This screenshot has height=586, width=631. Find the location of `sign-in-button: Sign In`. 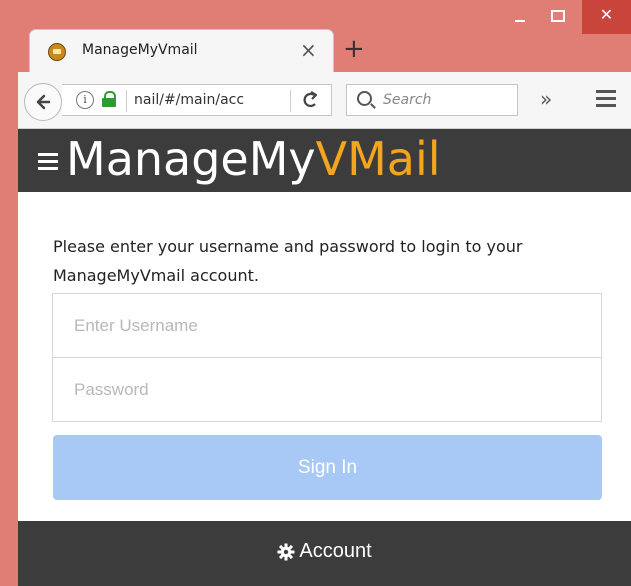

sign-in-button: Sign In is located at coordinates (327, 467).